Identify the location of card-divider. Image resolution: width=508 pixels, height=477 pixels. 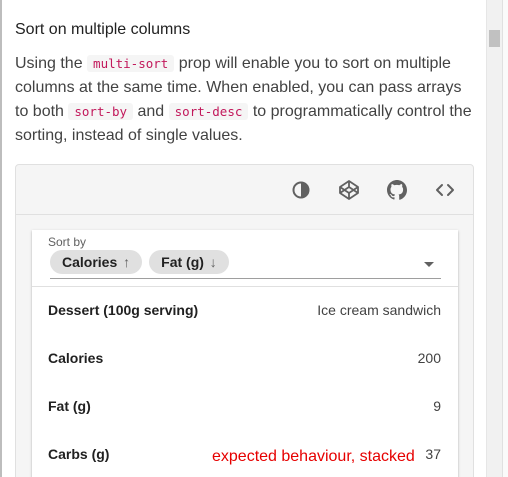
(245, 286).